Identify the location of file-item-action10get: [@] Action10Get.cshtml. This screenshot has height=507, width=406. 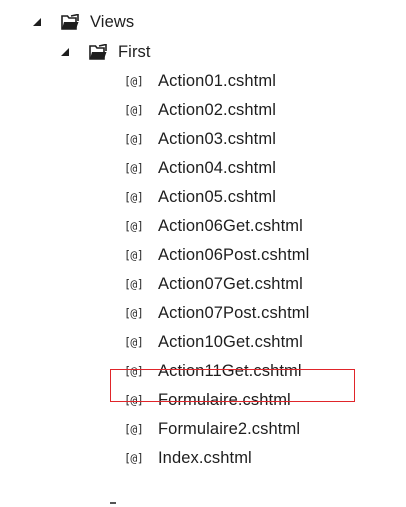
(213, 341).